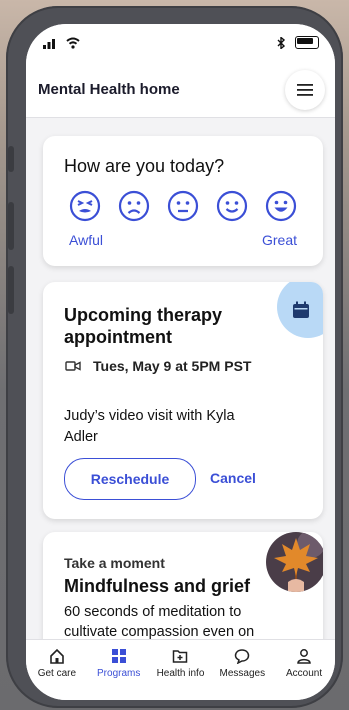 This screenshot has height=710, width=349. I want to click on awful-face-icon, so click(85, 206).